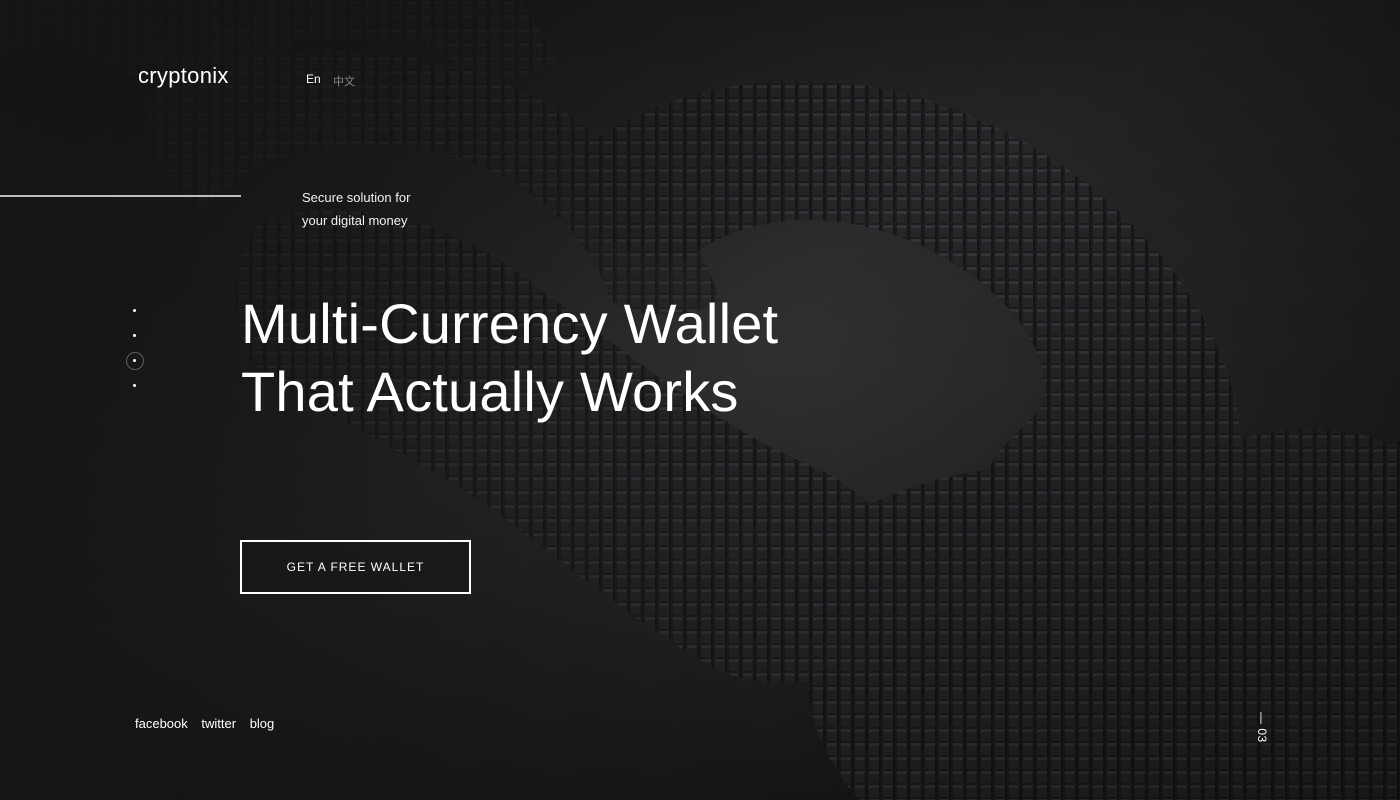 The height and width of the screenshot is (800, 1400). I want to click on get-free-wallet-button: GET A FREE WALLET, so click(355, 567).